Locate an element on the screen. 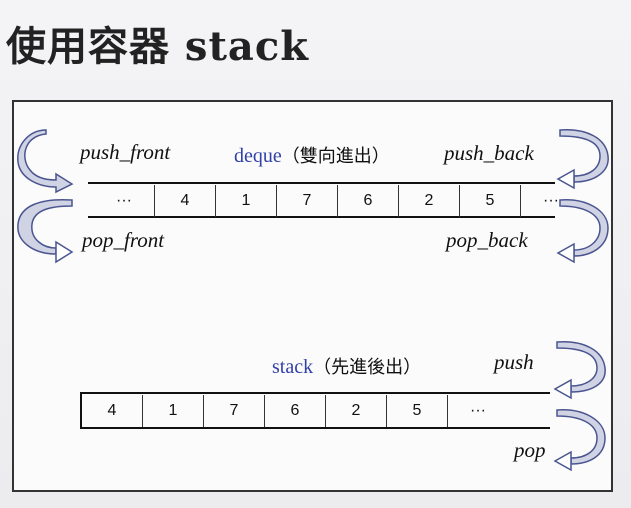 This screenshot has width=631, height=508. deque-cells: ··· 4 1 7 6 2 5 ··· is located at coordinates (337, 201).